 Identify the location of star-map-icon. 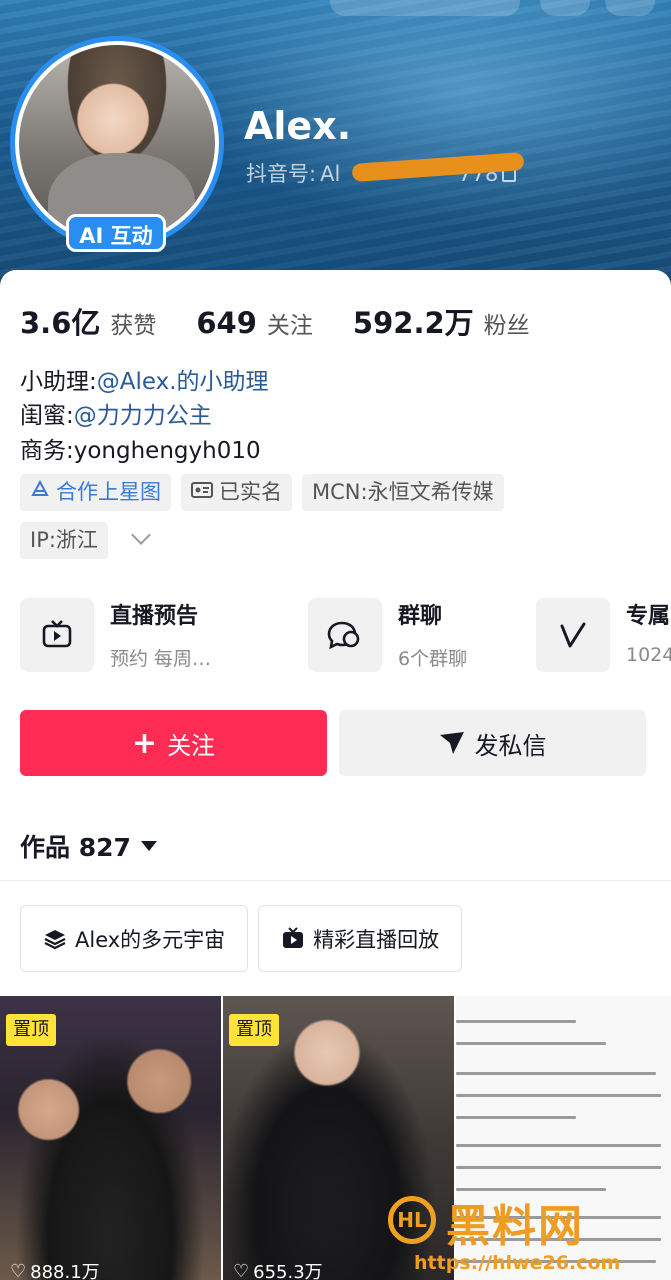
(40, 492).